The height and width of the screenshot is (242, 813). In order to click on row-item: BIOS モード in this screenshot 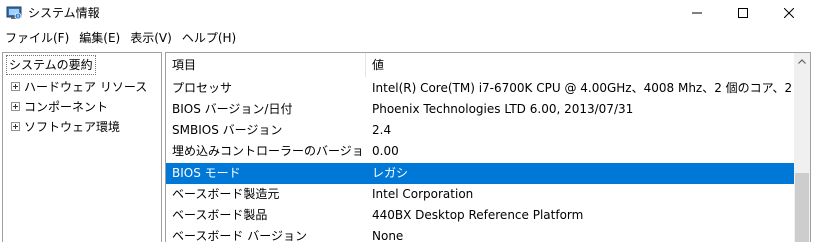, I will do `click(206, 173)`.